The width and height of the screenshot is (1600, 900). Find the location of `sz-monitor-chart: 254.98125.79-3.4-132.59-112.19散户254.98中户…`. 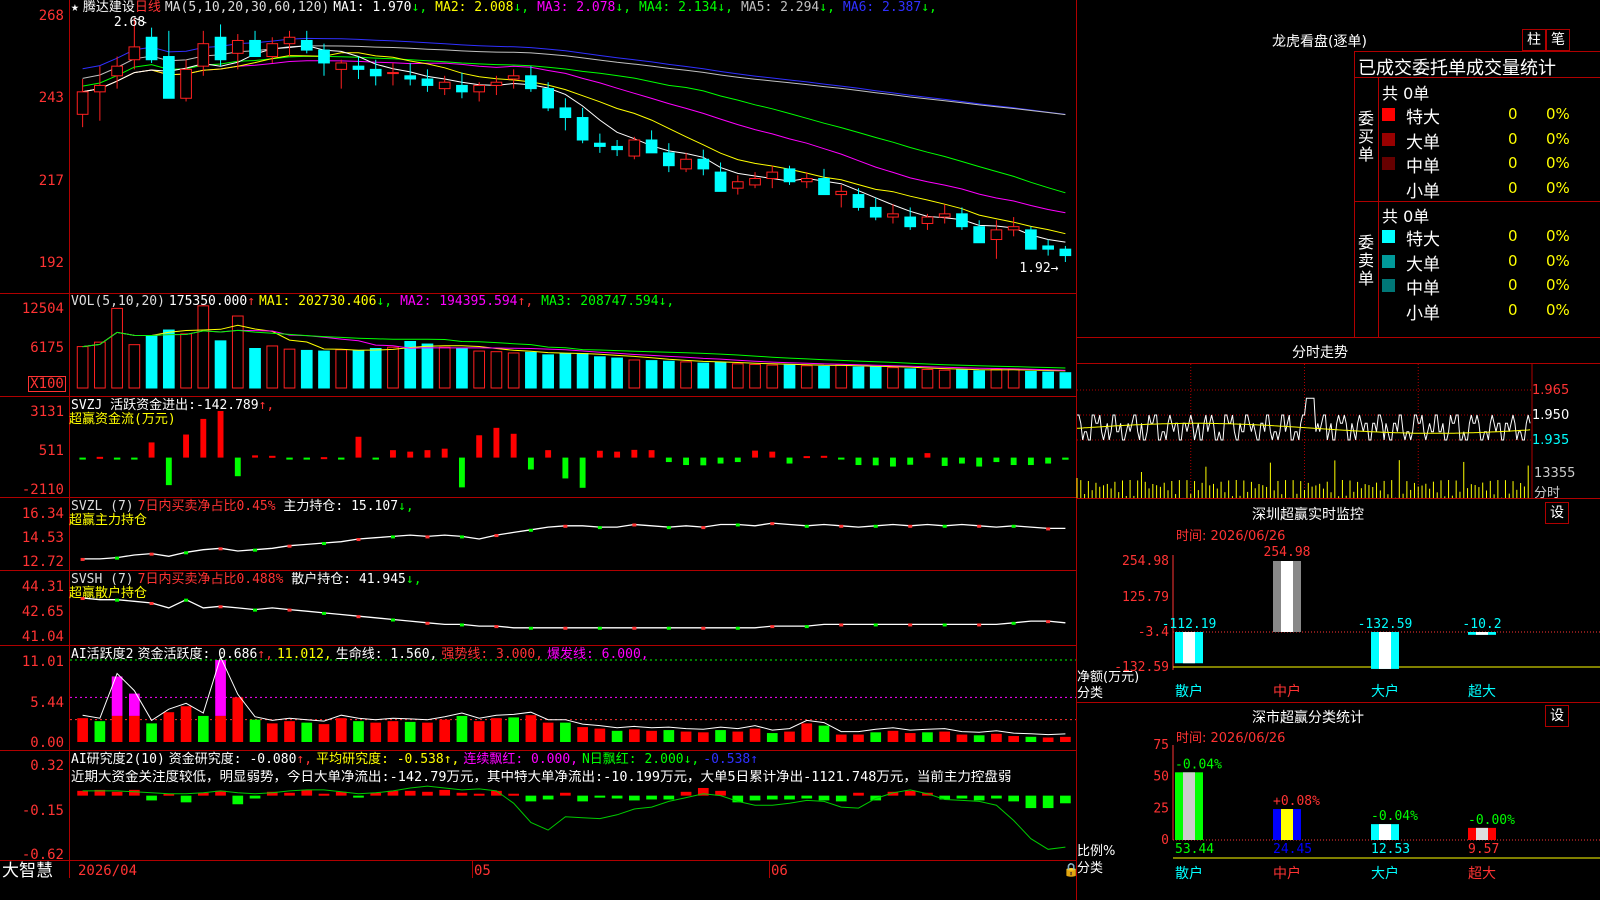

sz-monitor-chart: 254.98125.79-3.4-132.59-112.19散户254.98中户… is located at coordinates (1338, 621).